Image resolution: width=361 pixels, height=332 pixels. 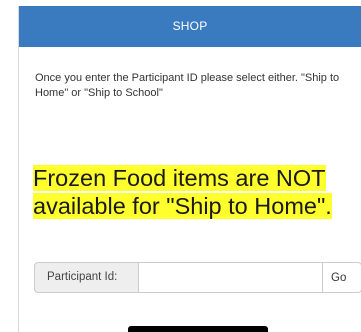 What do you see at coordinates (341, 277) in the screenshot?
I see `go-button: Go` at bounding box center [341, 277].